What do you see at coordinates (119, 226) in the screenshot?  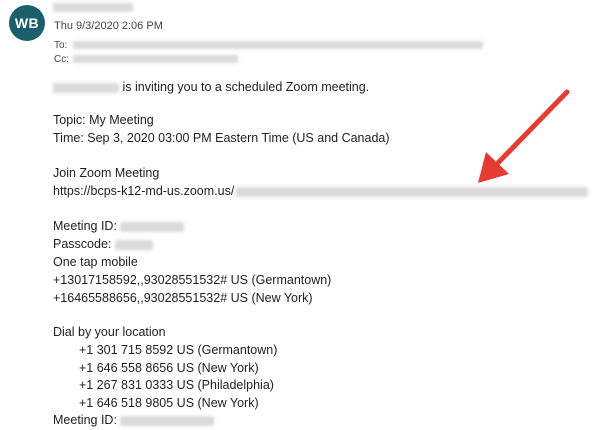 I see `meeting-id-line: Meeting ID:` at bounding box center [119, 226].